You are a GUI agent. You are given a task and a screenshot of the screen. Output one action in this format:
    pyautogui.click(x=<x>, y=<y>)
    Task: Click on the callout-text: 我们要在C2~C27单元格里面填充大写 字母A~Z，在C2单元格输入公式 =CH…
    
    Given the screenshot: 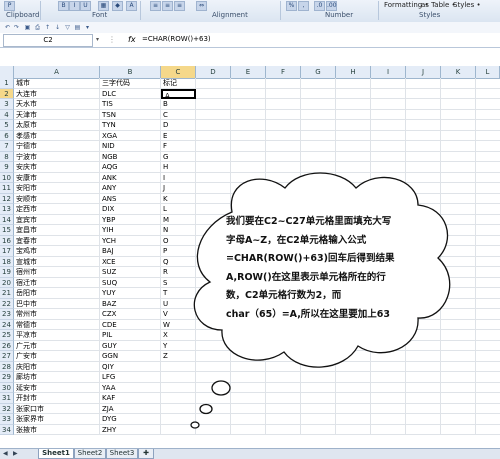 What is the action you would take?
    pyautogui.click(x=324, y=269)
    